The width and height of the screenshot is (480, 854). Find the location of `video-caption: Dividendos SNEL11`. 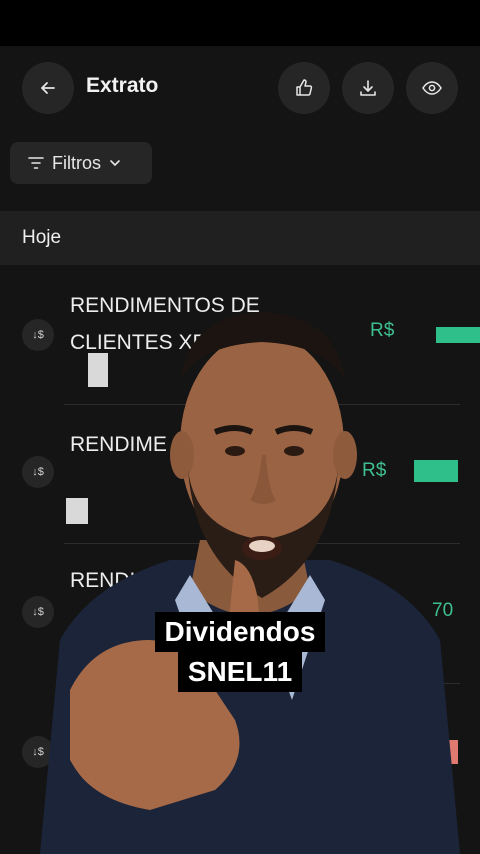

video-caption: Dividendos SNEL11 is located at coordinates (240, 652).